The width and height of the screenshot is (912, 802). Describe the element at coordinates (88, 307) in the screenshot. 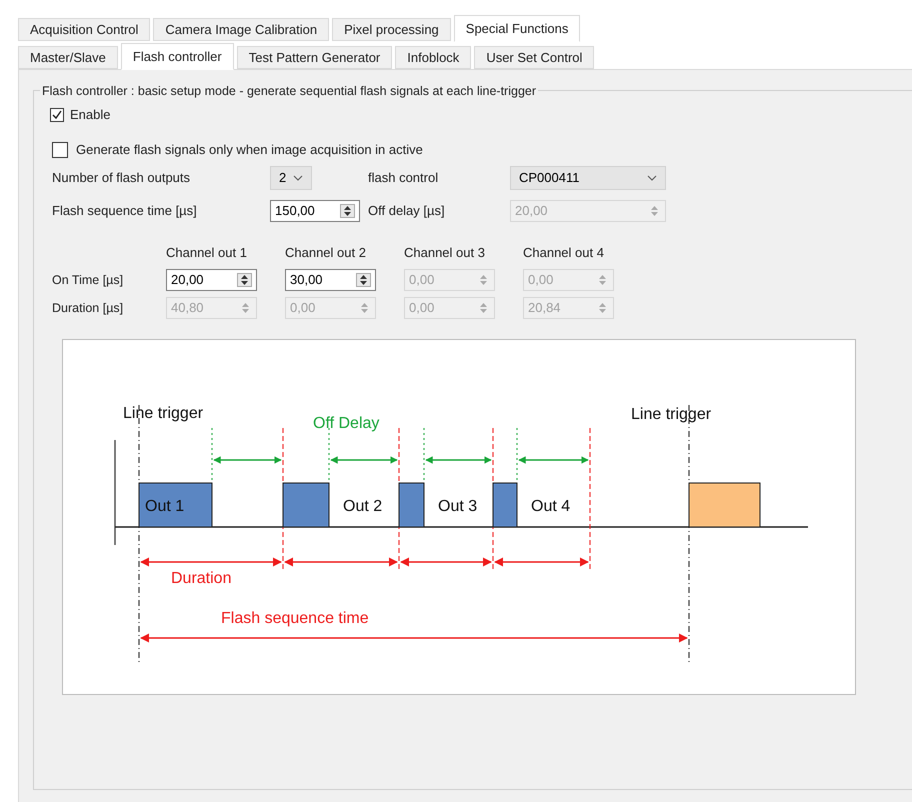

I see `row-label: Duration [µs]` at that location.